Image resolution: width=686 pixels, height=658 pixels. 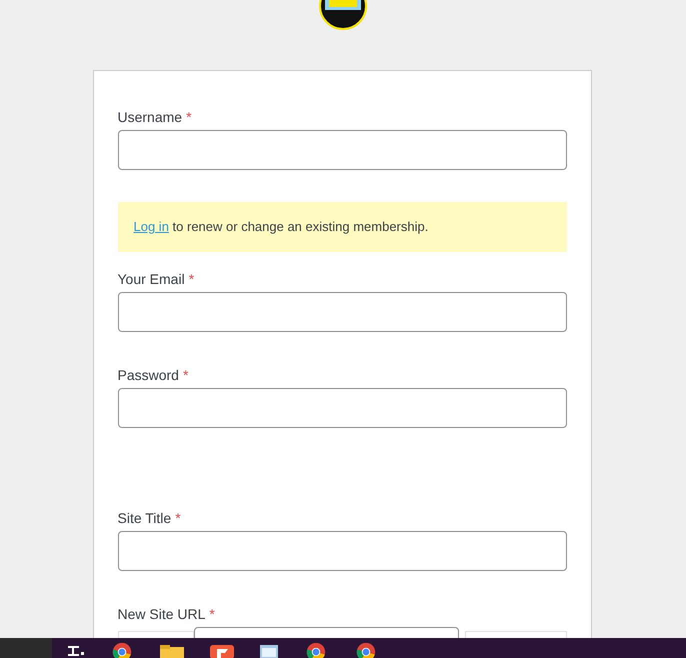 What do you see at coordinates (172, 651) in the screenshot?
I see `folder-icon` at bounding box center [172, 651].